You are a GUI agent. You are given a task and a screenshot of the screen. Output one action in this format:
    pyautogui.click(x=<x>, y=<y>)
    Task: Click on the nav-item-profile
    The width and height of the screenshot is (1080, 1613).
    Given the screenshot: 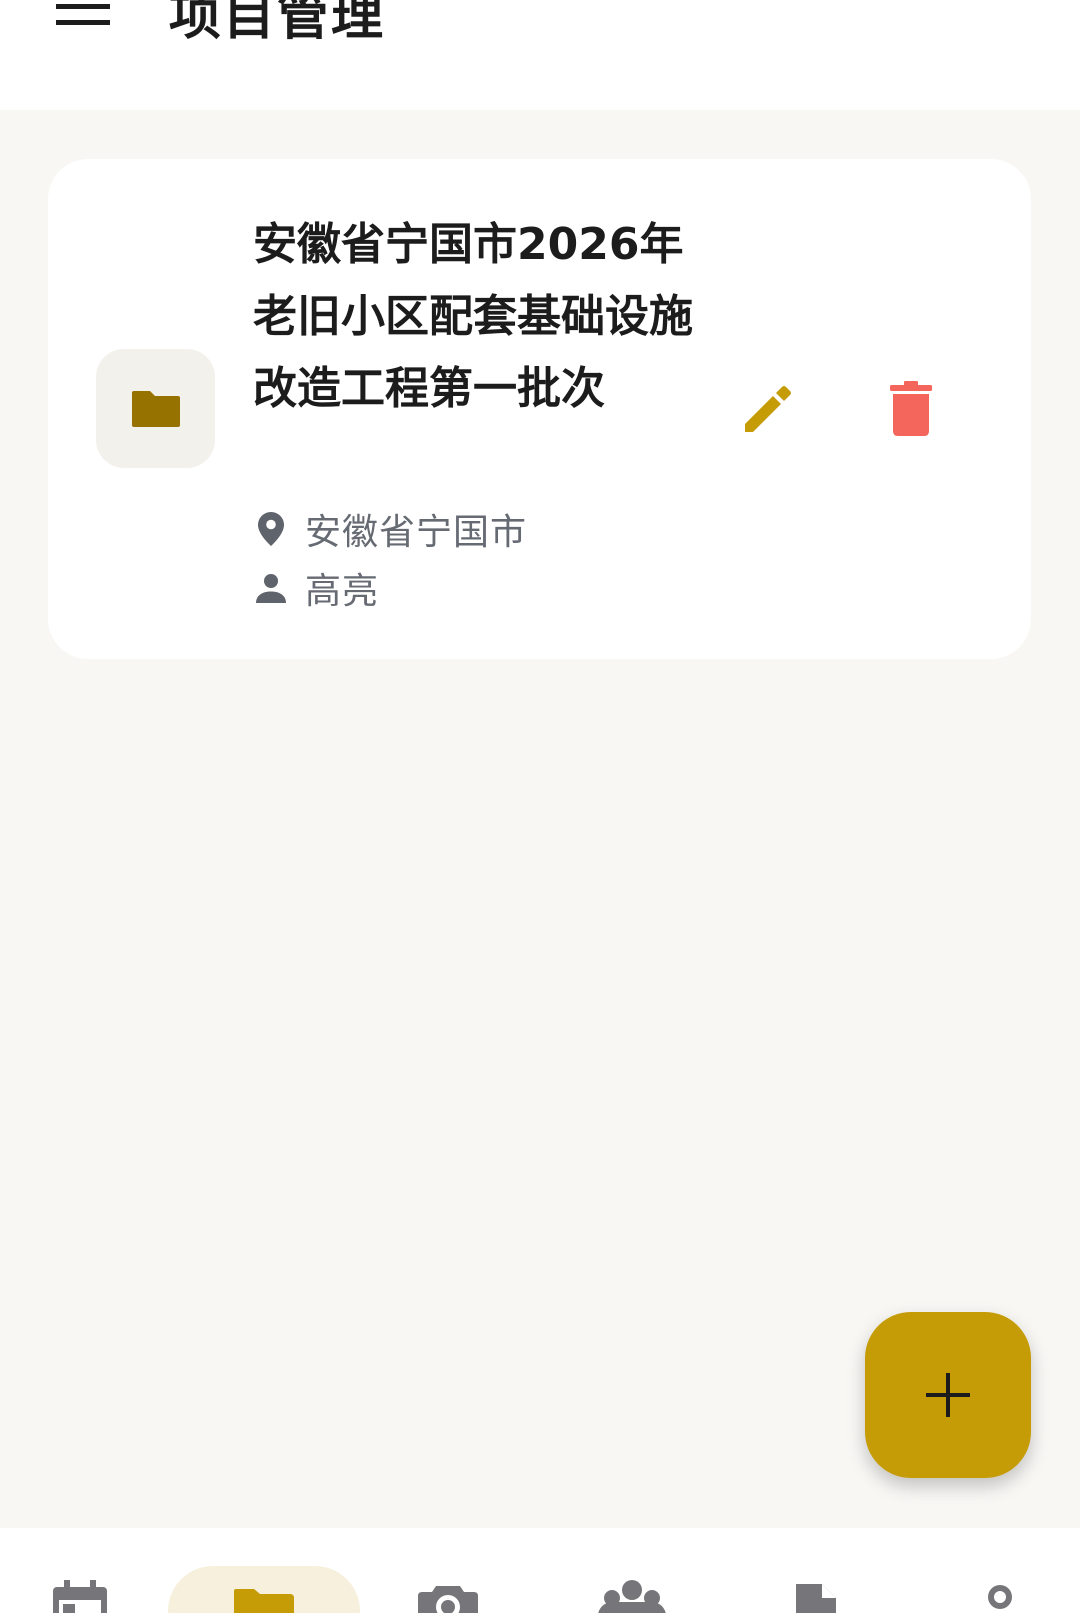 What is the action you would take?
    pyautogui.click(x=1000, y=1570)
    